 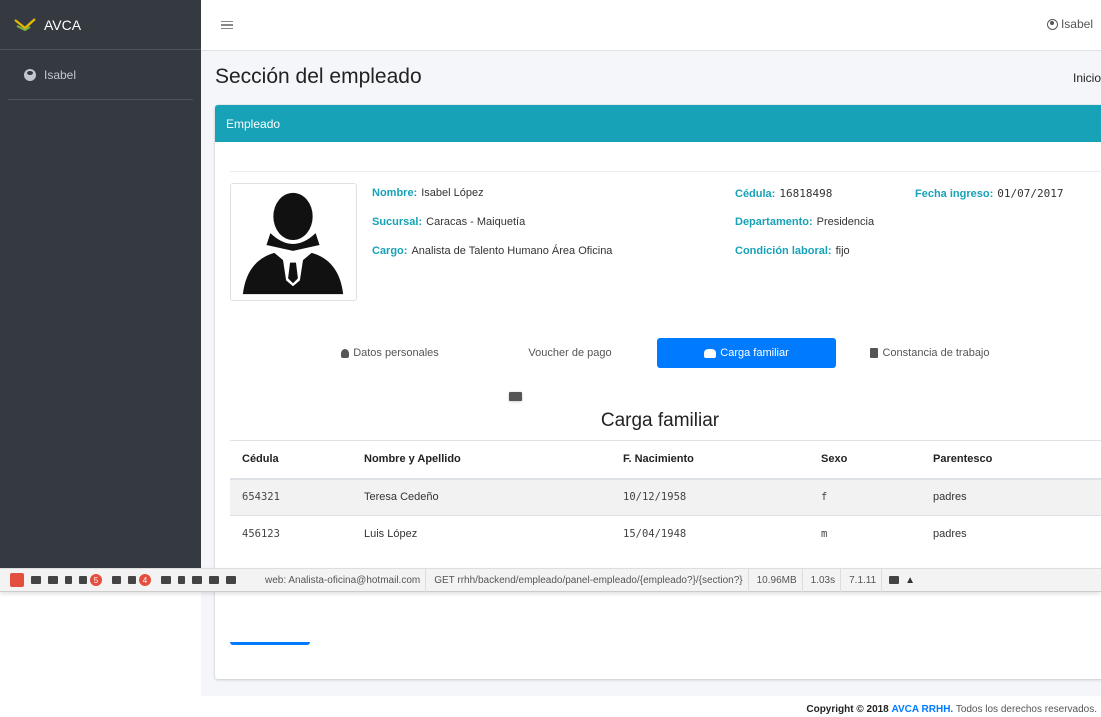 I want to click on partially-hidden-button, so click(x=270, y=631).